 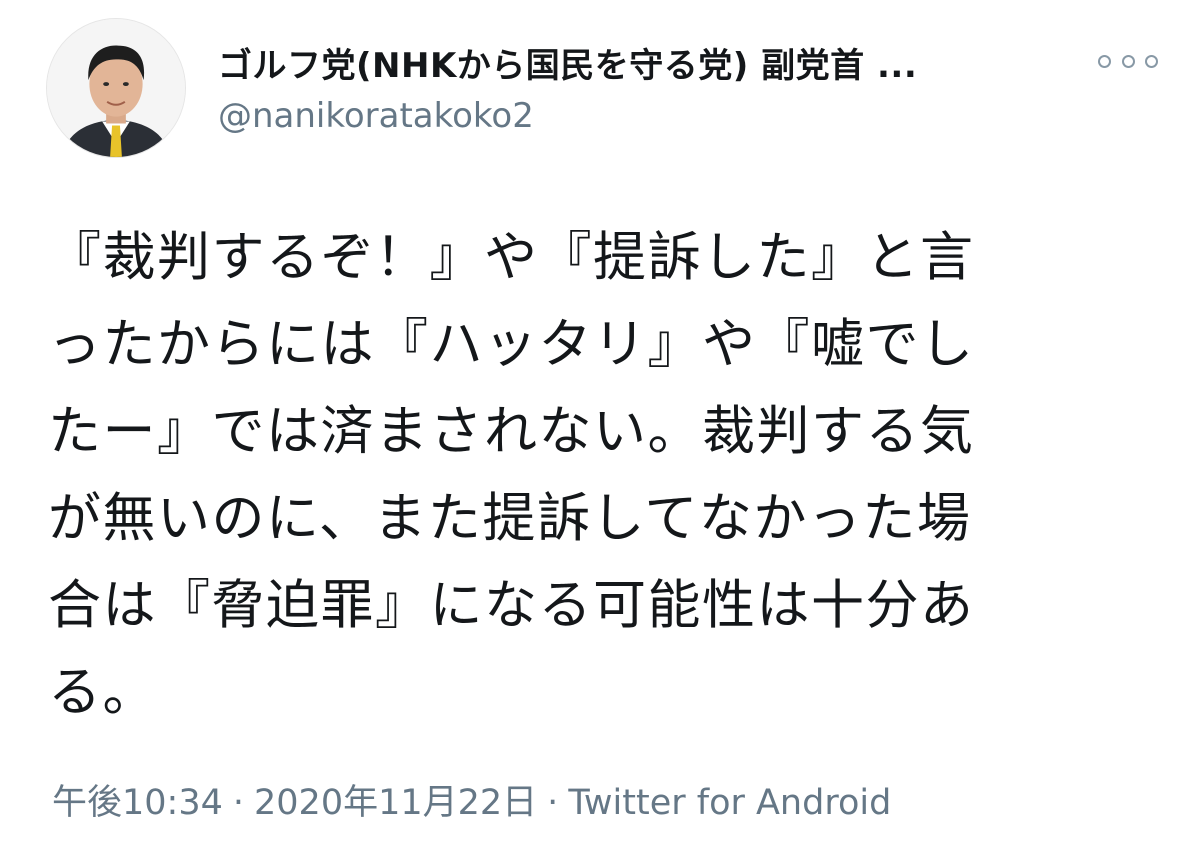 I want to click on tweet-time: 午後10:34, so click(x=137, y=803).